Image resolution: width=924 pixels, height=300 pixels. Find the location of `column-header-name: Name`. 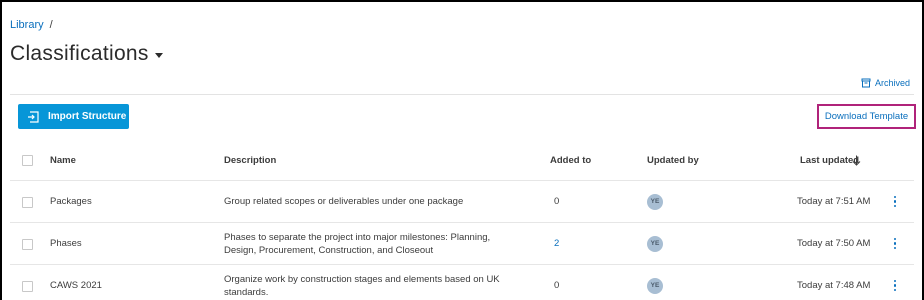

column-header-name: Name is located at coordinates (63, 160).